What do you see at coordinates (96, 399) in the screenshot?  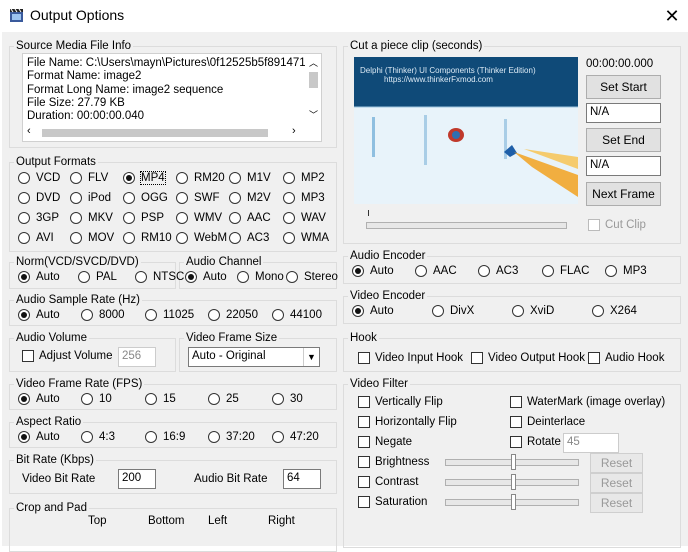 I see `frame-rate-radio-10: 10` at bounding box center [96, 399].